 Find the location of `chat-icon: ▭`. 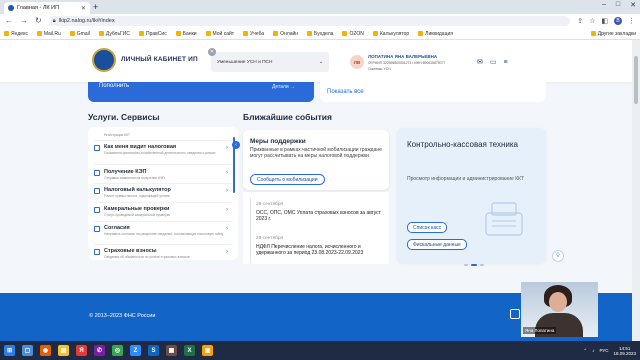

chat-icon: ▭ is located at coordinates (493, 62).